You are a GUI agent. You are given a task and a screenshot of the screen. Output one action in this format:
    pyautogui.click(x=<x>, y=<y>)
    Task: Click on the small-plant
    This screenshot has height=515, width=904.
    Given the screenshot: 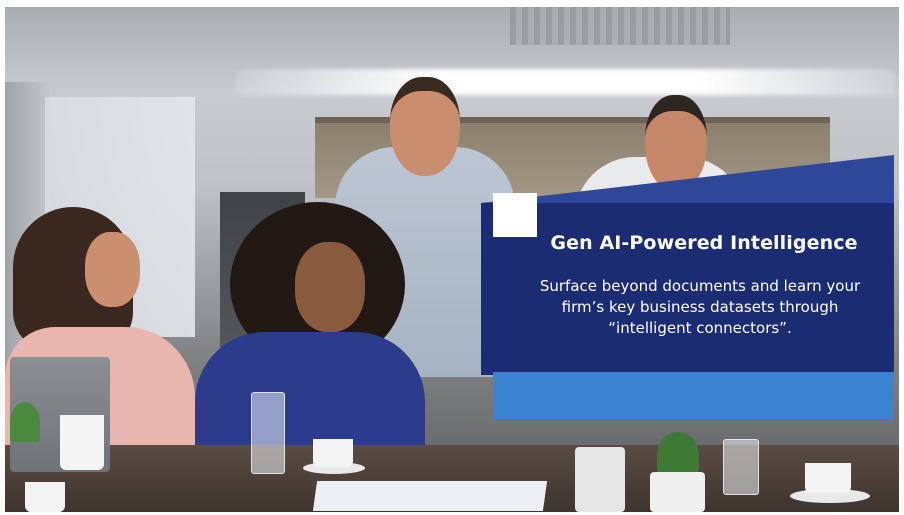 What is the action you would take?
    pyautogui.click(x=25, y=422)
    